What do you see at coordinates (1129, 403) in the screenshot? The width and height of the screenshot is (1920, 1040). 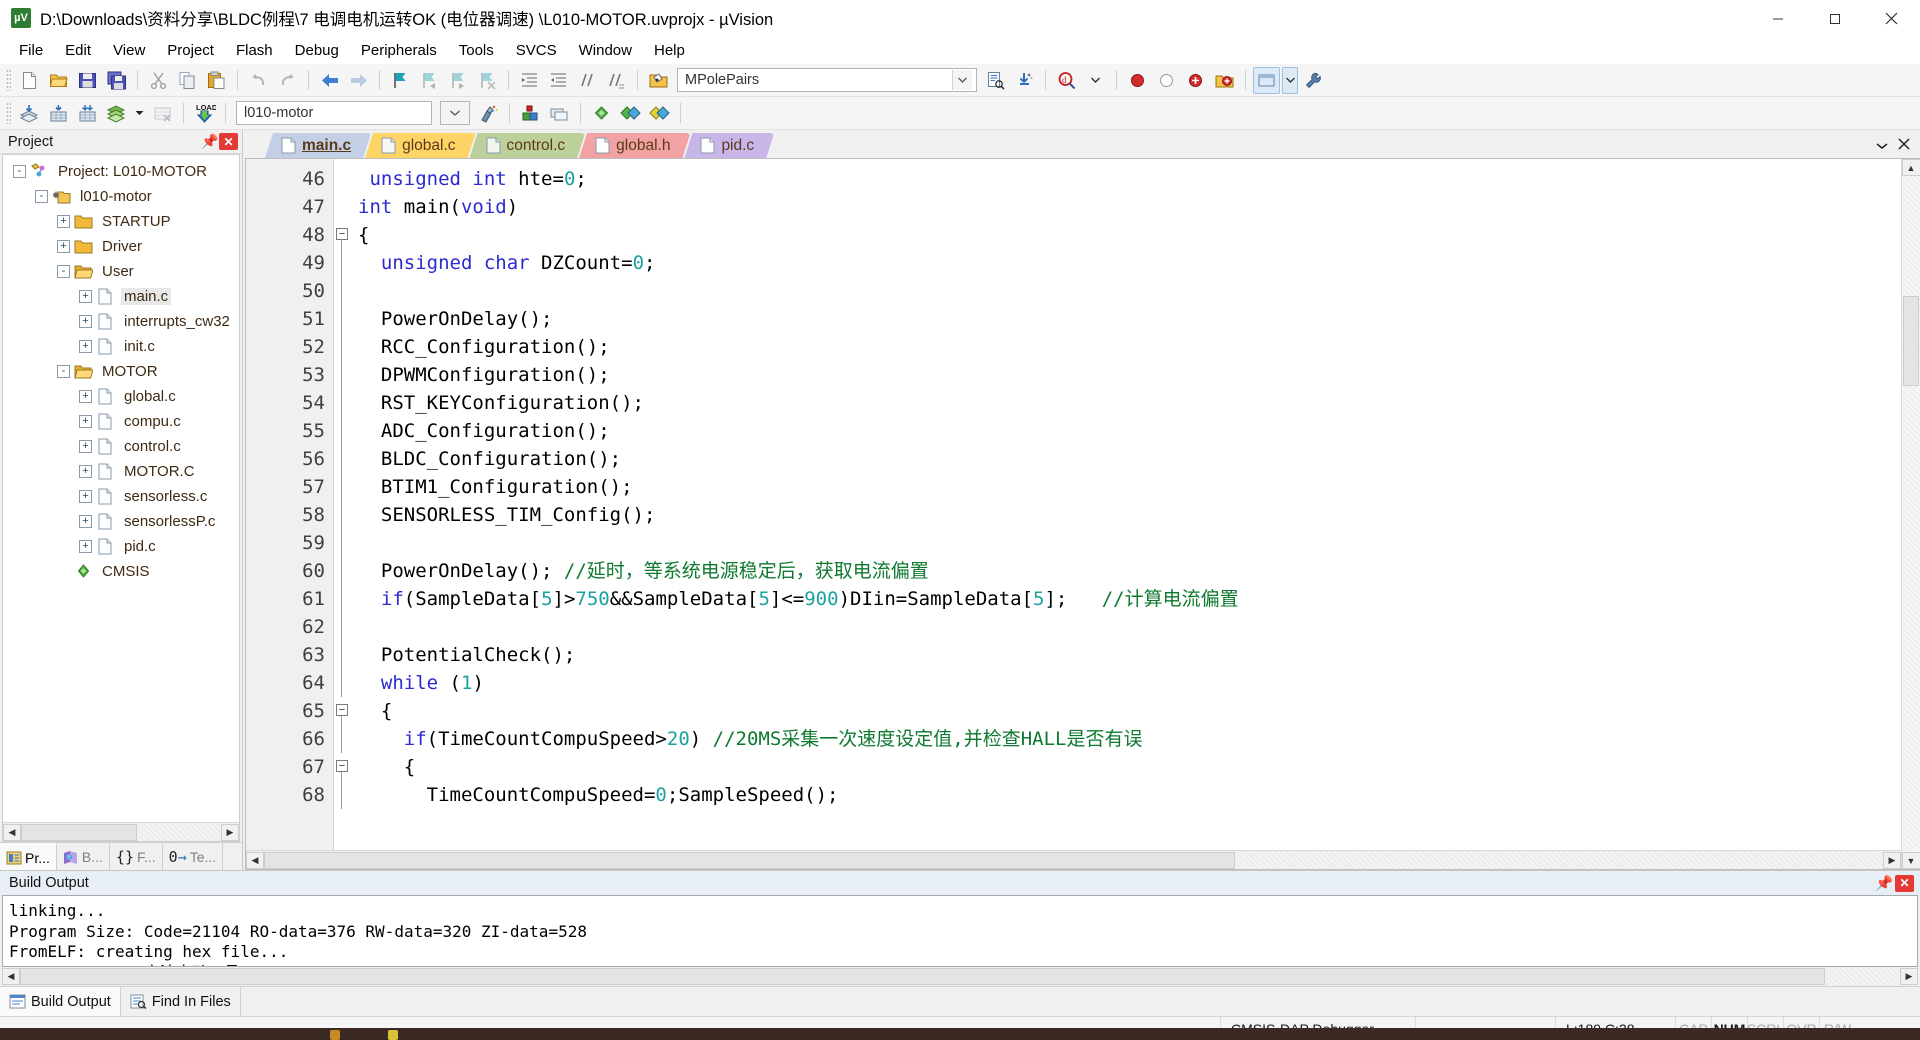 I see `code-line: RST_KEYConfiguration();` at bounding box center [1129, 403].